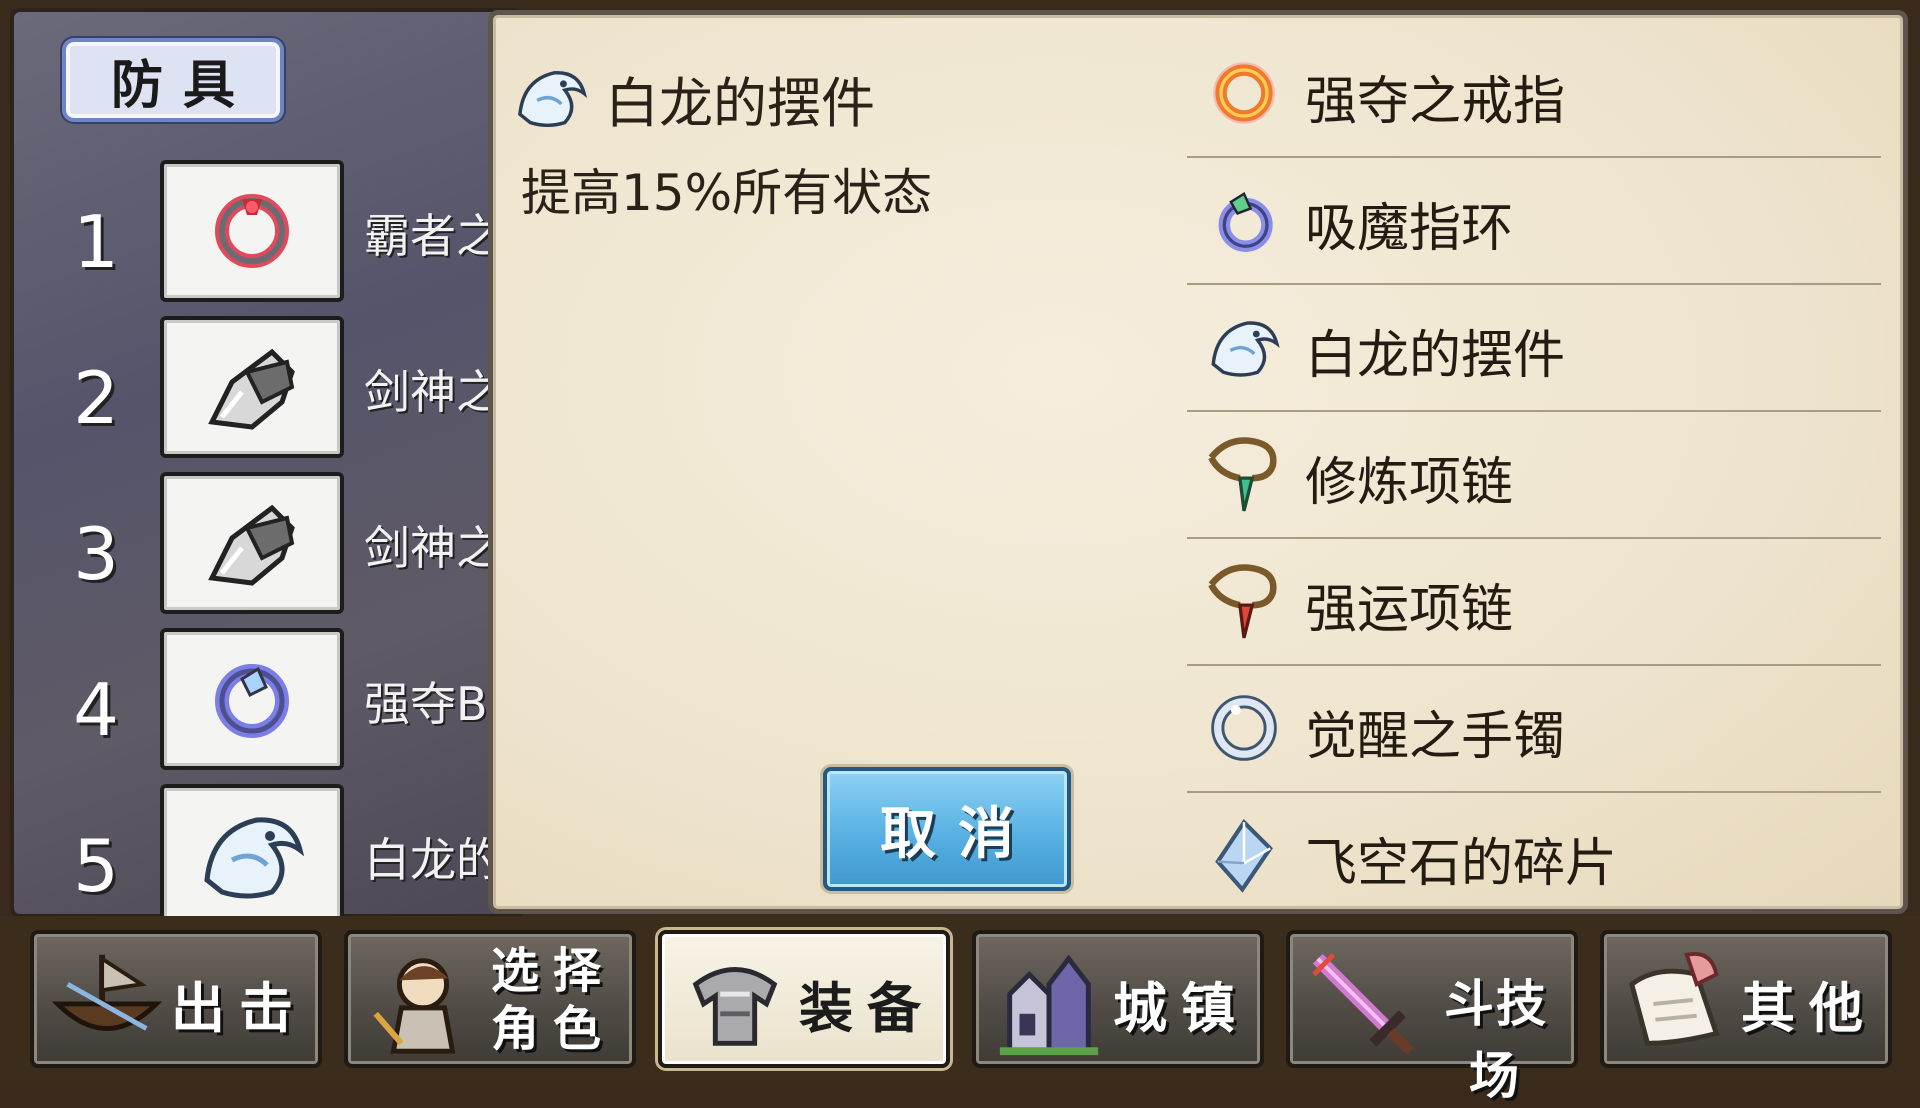 Image resolution: width=1920 pixels, height=1108 pixels. What do you see at coordinates (96, 554) in the screenshot?
I see `slot-number: 3` at bounding box center [96, 554].